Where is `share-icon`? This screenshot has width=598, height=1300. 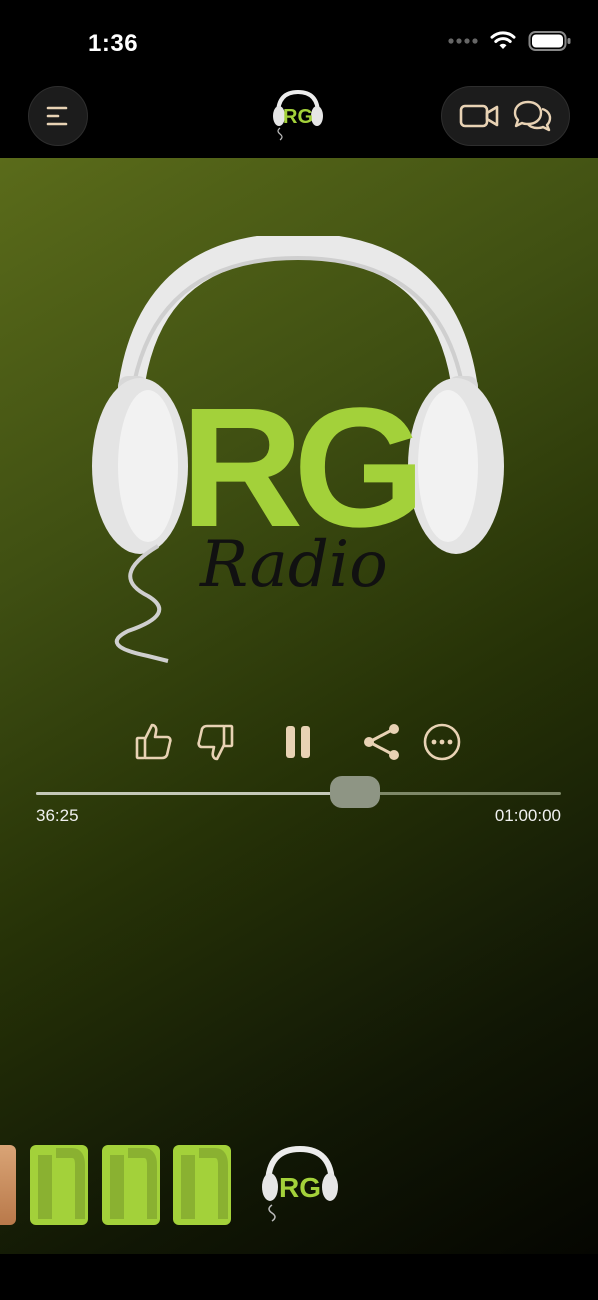 share-icon is located at coordinates (381, 742).